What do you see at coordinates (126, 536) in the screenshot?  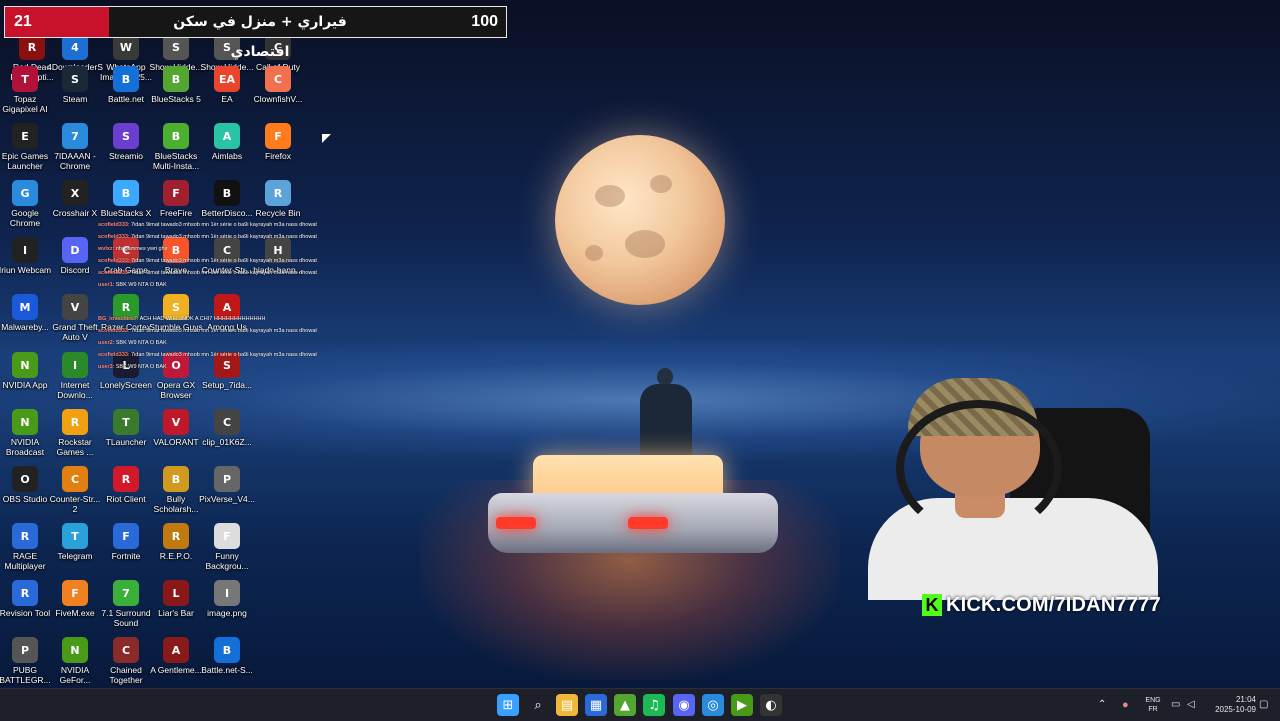 I see `app-icon: F` at bounding box center [126, 536].